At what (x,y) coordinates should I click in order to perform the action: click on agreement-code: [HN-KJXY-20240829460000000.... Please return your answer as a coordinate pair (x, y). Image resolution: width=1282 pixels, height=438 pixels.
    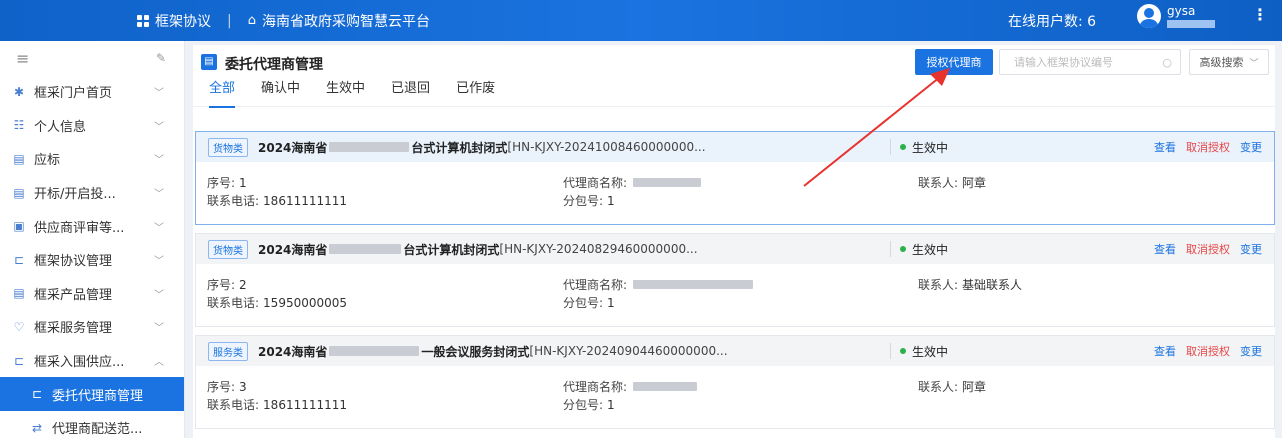
    Looking at the image, I should click on (598, 249).